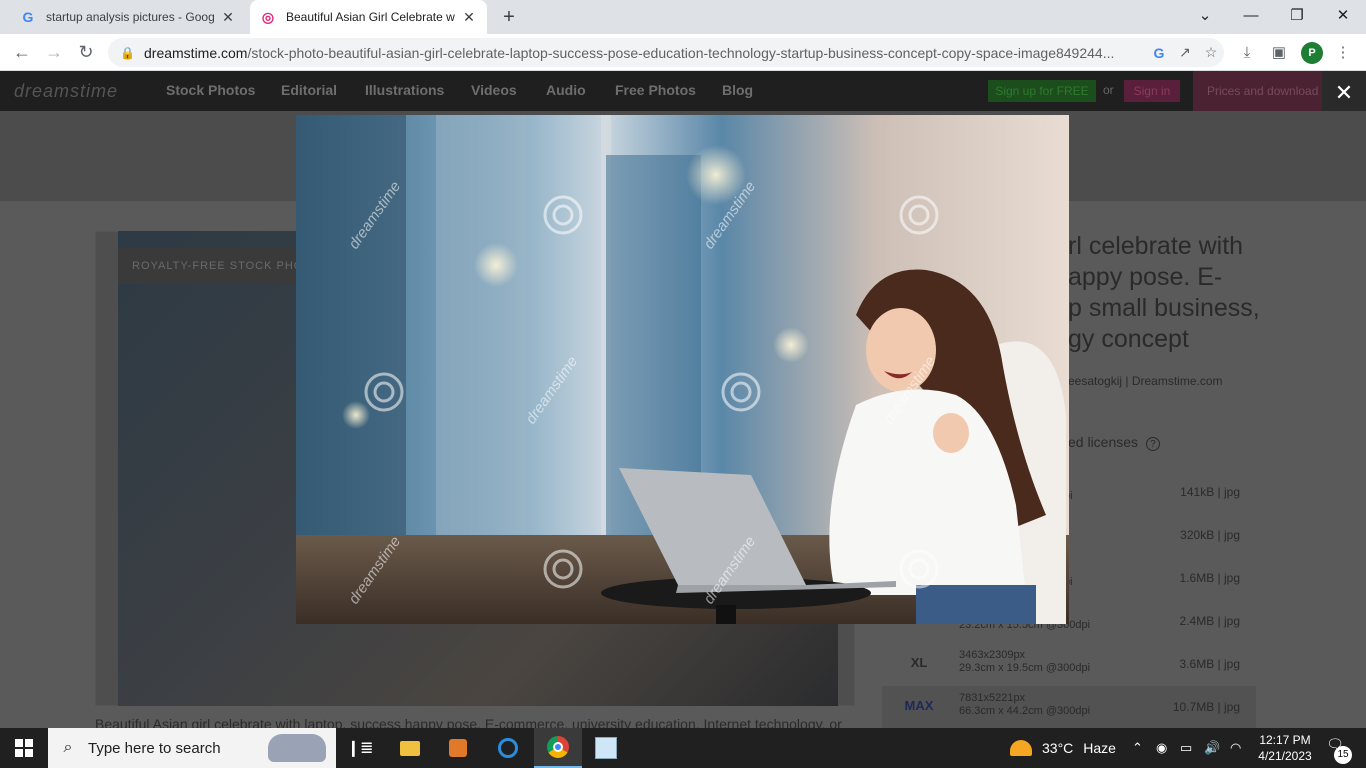 The width and height of the screenshot is (1366, 768). Describe the element at coordinates (558, 748) in the screenshot. I see `chrome-icon` at that location.